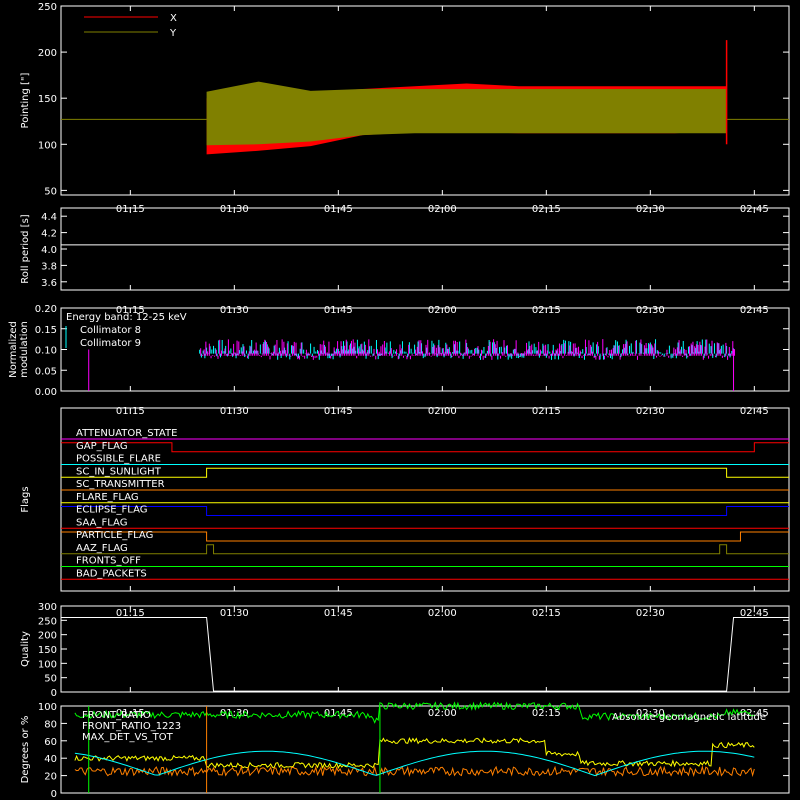 Image resolution: width=800 pixels, height=800 pixels. Describe the element at coordinates (49, 283) in the screenshot. I see `y-tick-label: 3.6` at that location.